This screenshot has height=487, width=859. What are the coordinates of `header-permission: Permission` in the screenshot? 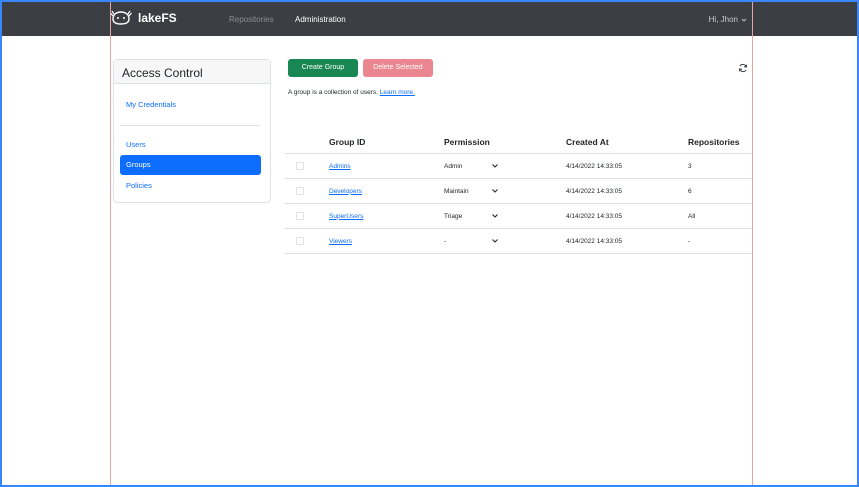 It's located at (505, 142).